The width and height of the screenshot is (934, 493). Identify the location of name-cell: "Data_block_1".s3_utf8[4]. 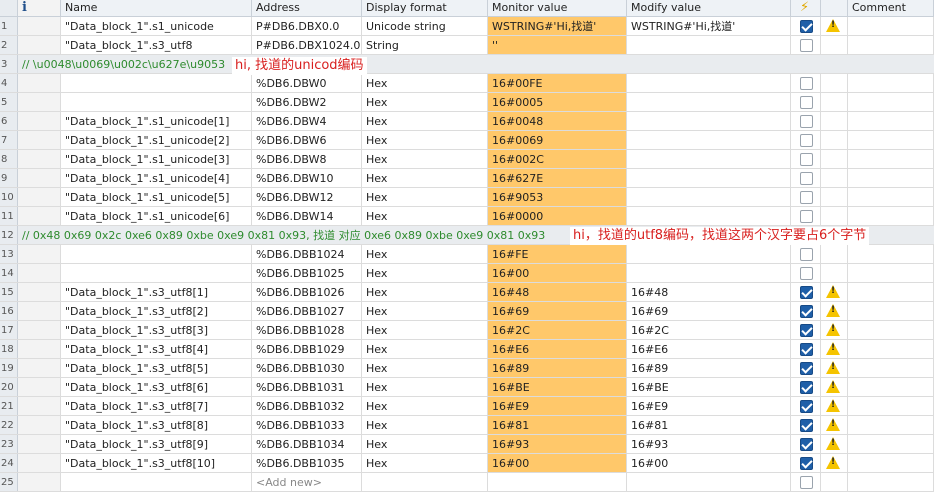
(156, 349).